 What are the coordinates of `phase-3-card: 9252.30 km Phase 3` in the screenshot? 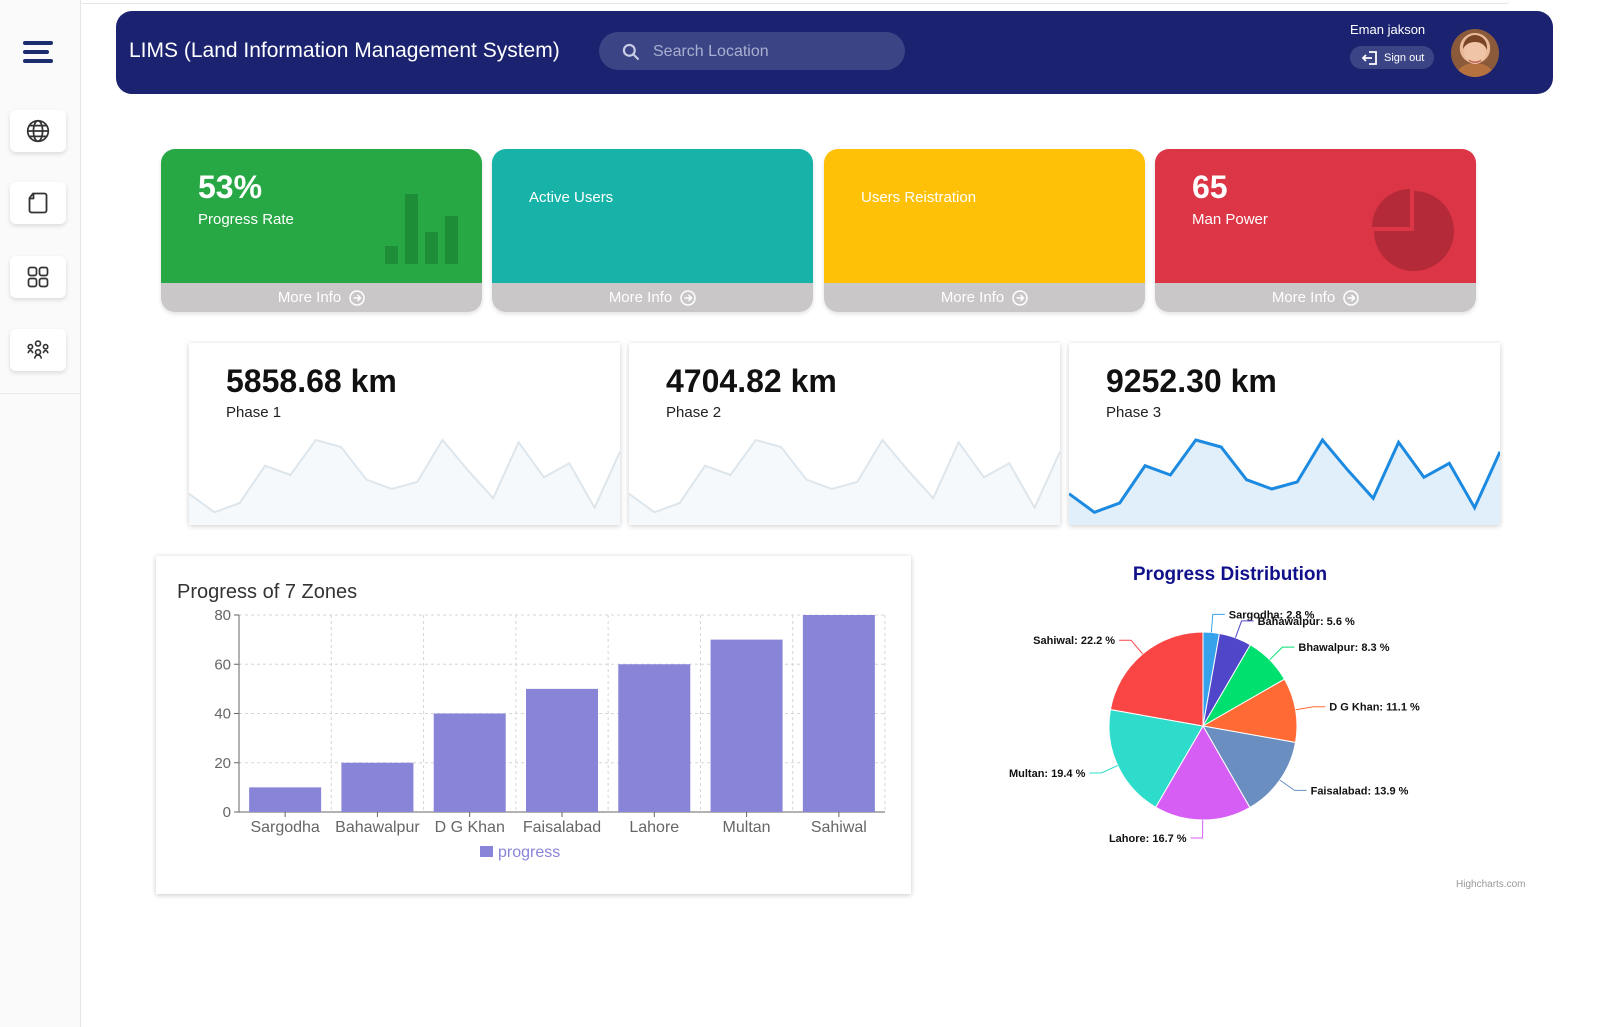 It's located at (1284, 434).